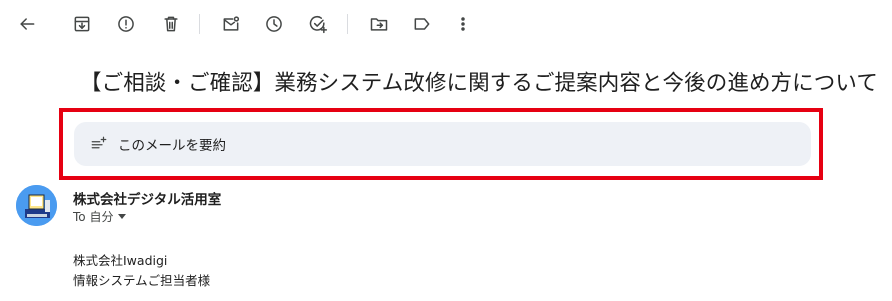  I want to click on report-spam-icon, so click(126, 24).